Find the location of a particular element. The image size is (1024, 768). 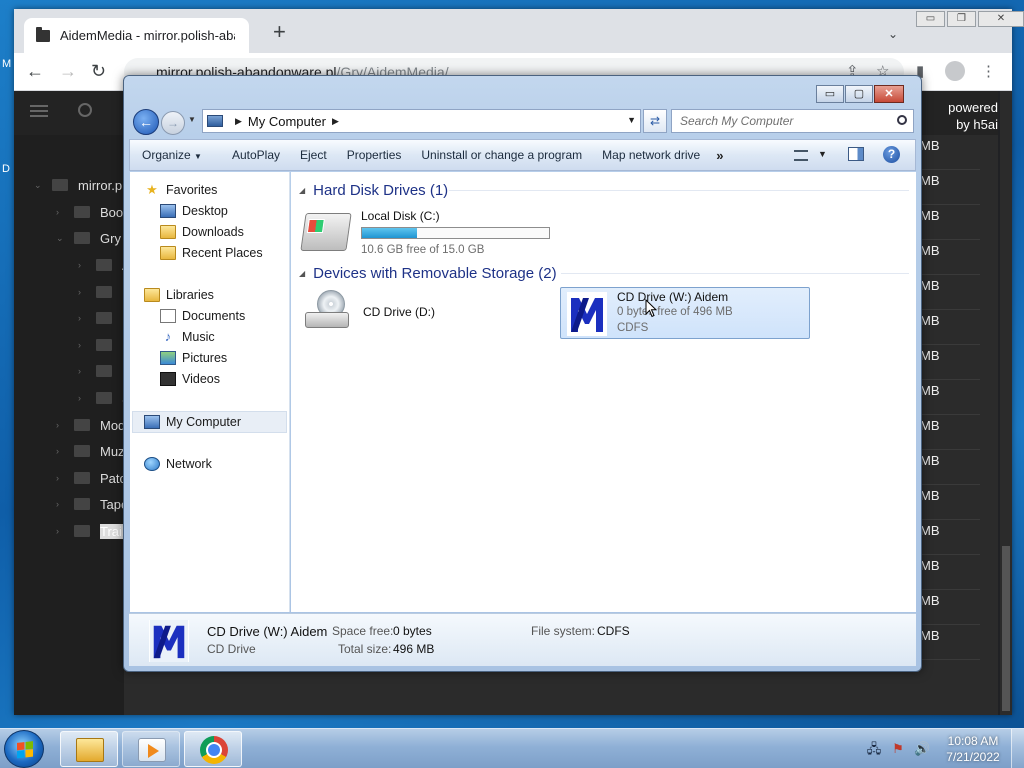

address-dropdown-icon: ▼ is located at coordinates (631, 120).